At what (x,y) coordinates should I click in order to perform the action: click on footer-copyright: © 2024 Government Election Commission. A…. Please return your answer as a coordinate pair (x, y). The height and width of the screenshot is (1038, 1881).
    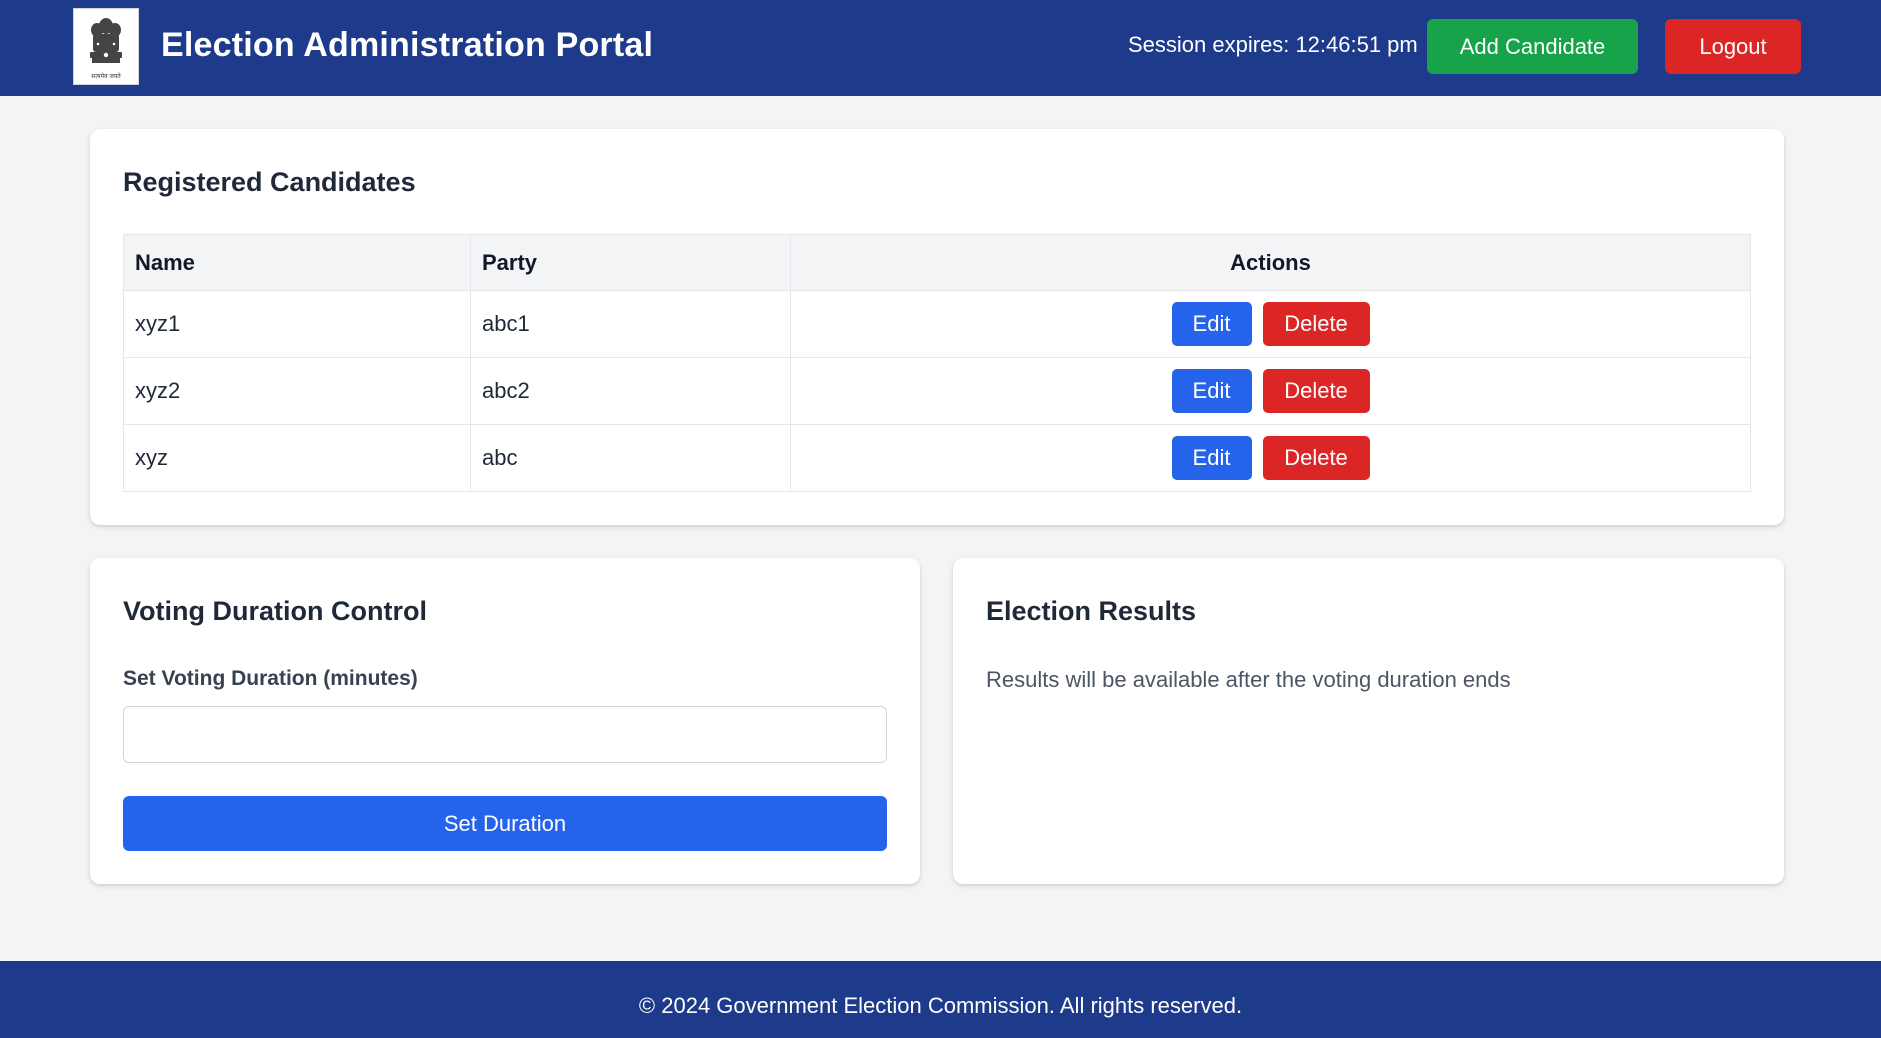
    Looking at the image, I should click on (940, 1005).